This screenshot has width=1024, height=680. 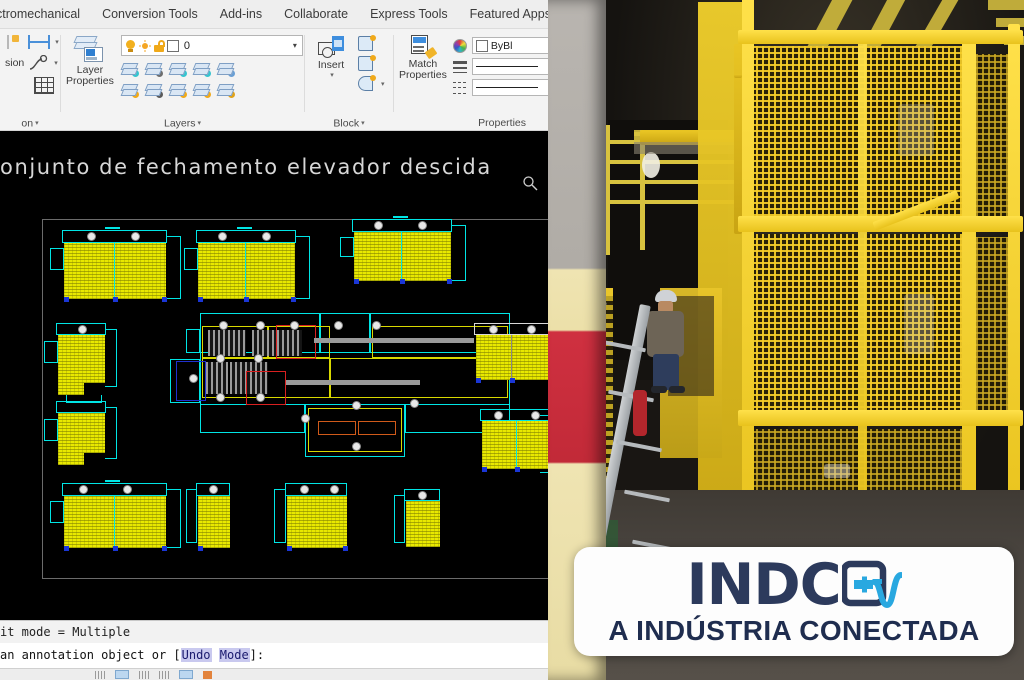 What do you see at coordinates (337, 428) in the screenshot?
I see `highlight-box-orange` at bounding box center [337, 428].